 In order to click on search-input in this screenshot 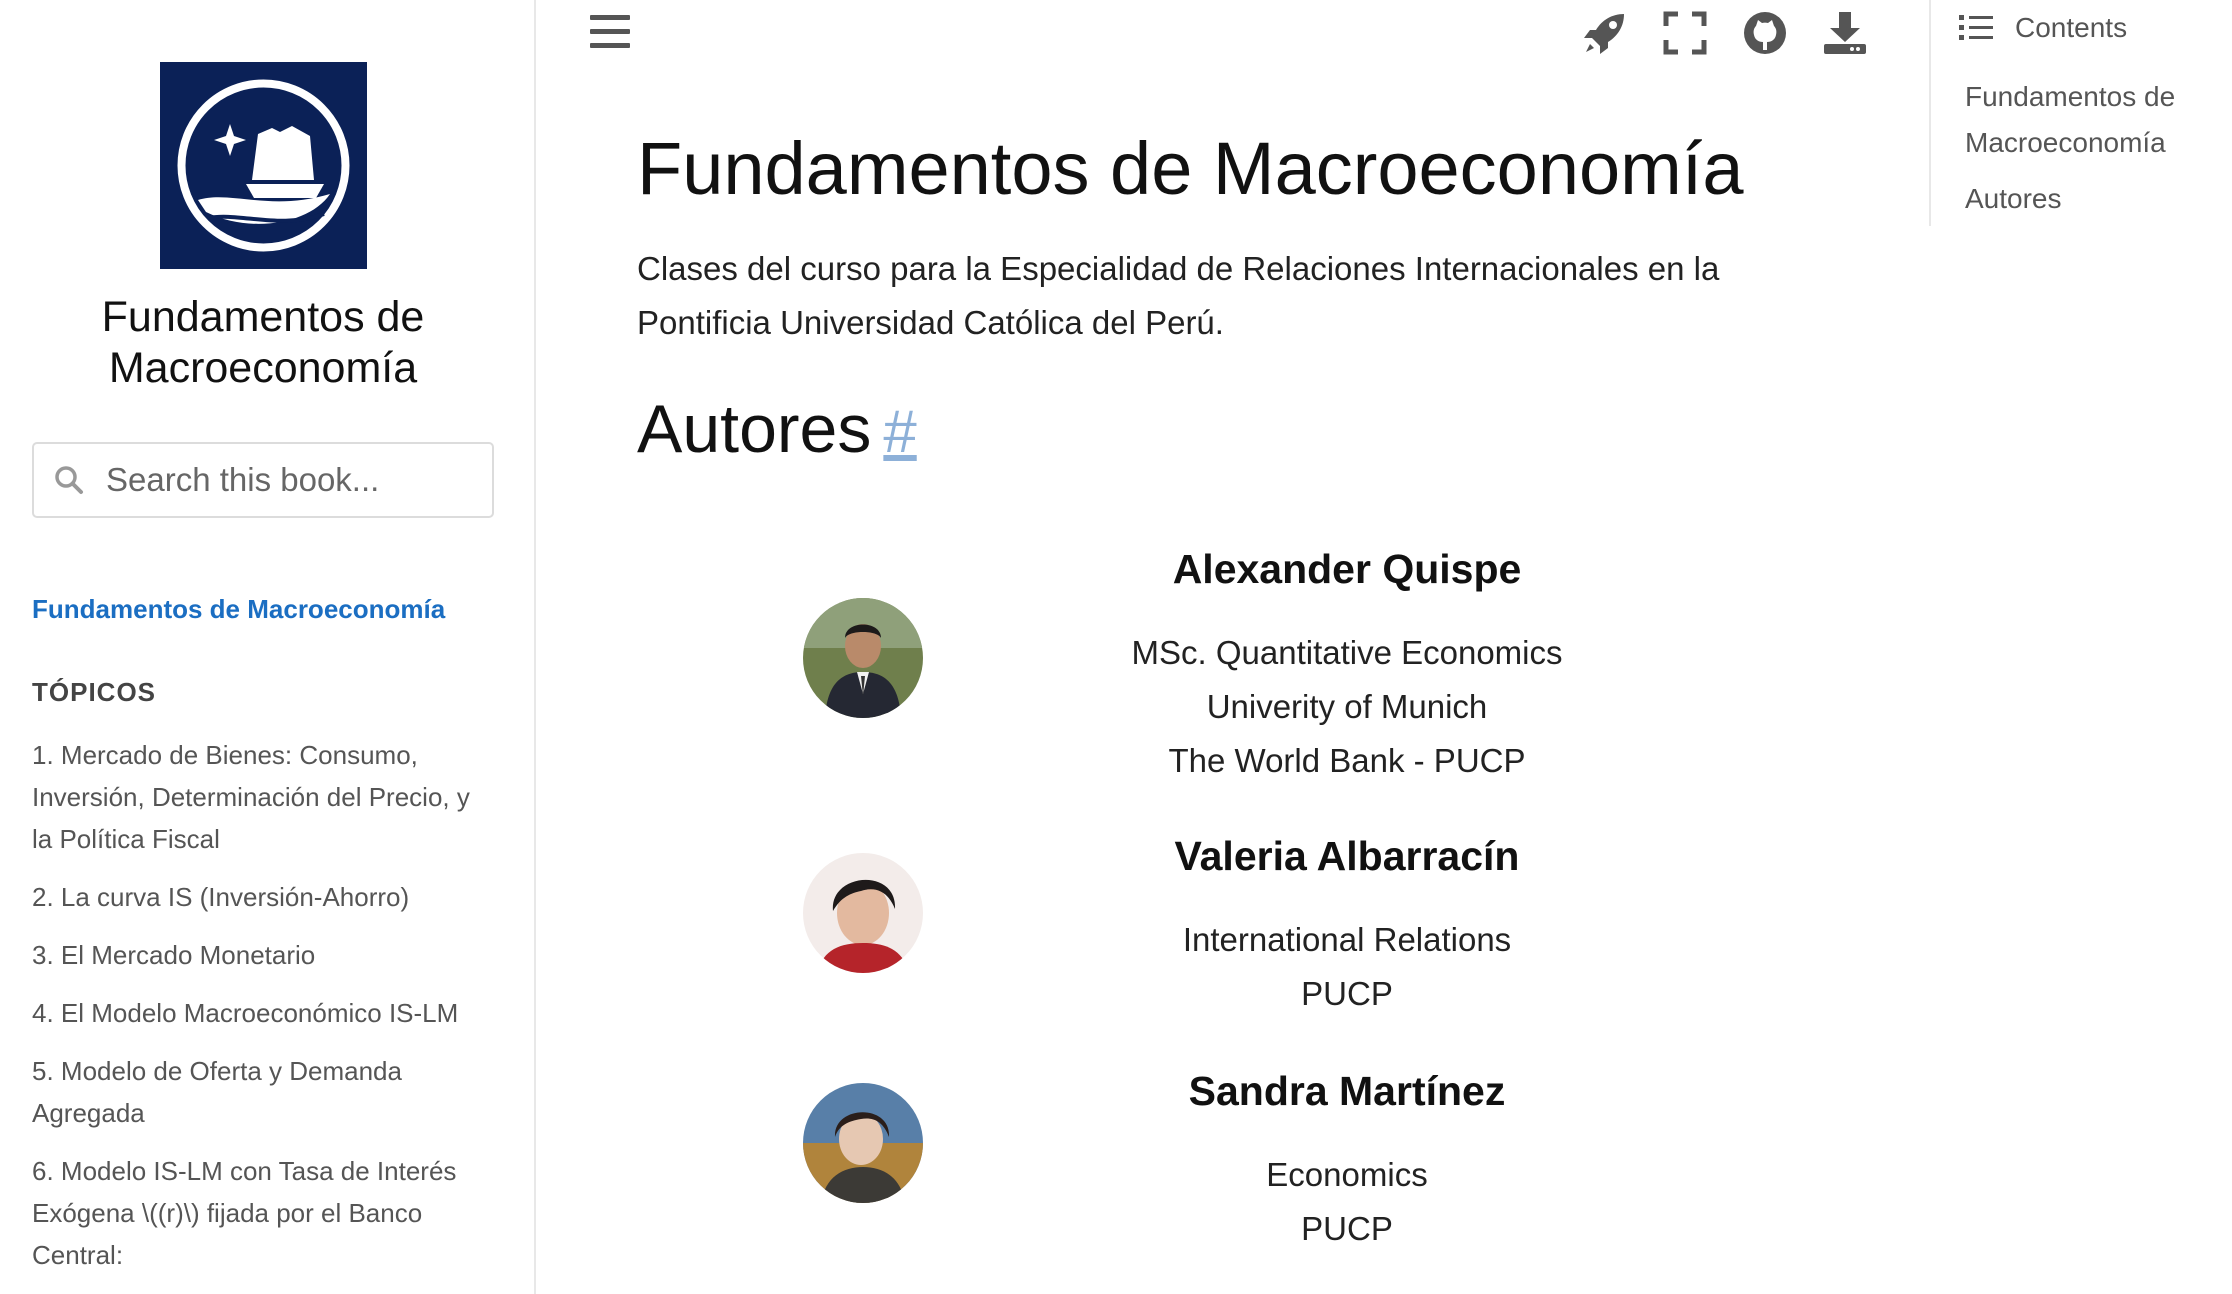, I will do `click(296, 480)`.